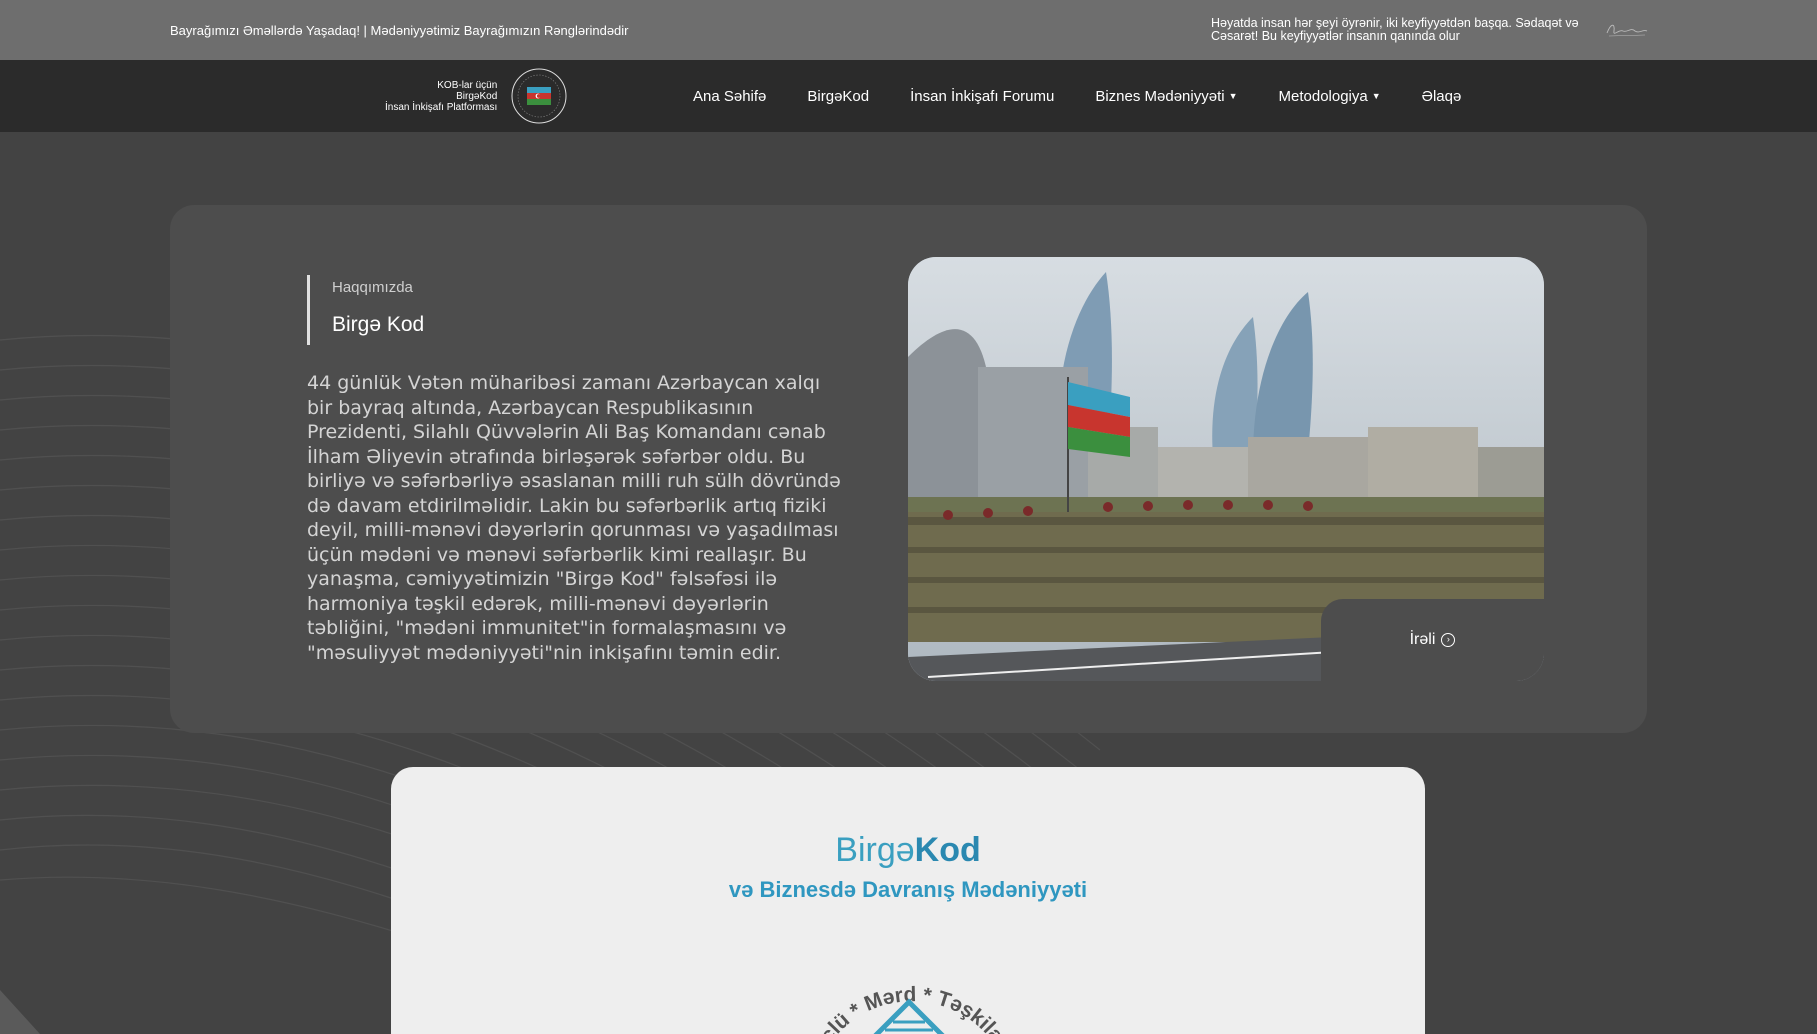  What do you see at coordinates (577, 310) in the screenshot?
I see `section-heading: Haqqımızda Birgə Kod` at bounding box center [577, 310].